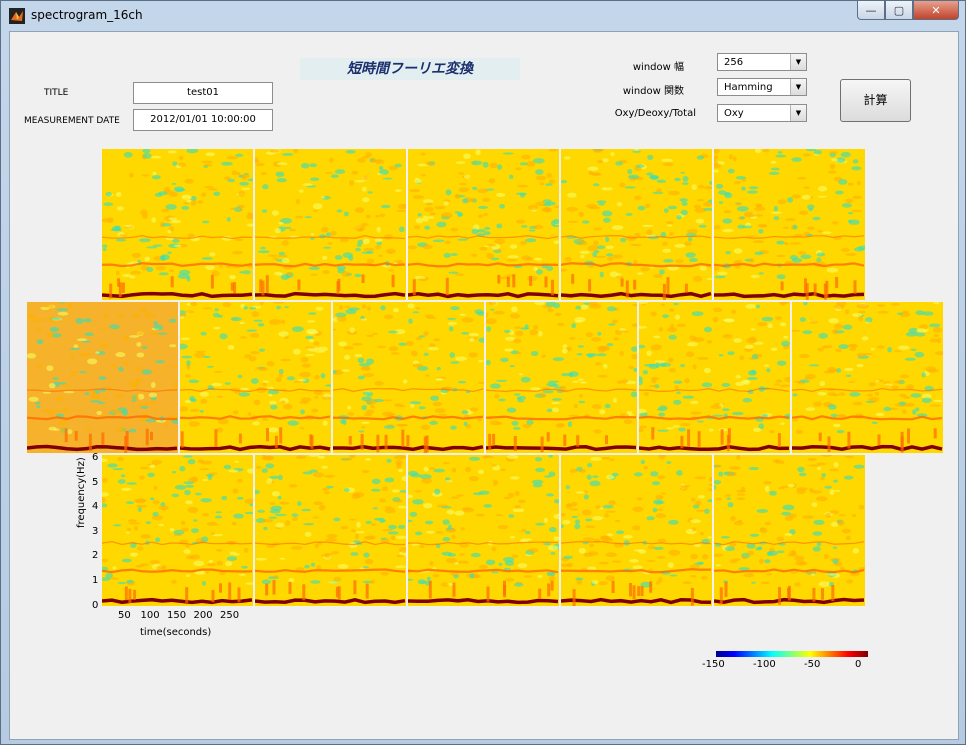  Describe the element at coordinates (17, 16) in the screenshot. I see `matlab-icon` at that location.